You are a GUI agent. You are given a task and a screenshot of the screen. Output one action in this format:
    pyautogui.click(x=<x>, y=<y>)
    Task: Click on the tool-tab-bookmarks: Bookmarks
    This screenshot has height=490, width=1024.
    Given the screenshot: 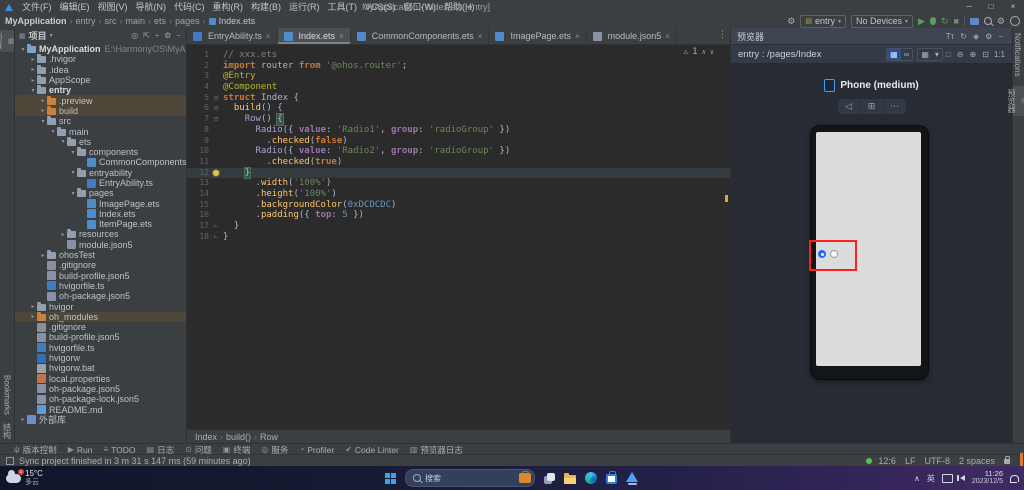 What is the action you would take?
    pyautogui.click(x=7, y=395)
    